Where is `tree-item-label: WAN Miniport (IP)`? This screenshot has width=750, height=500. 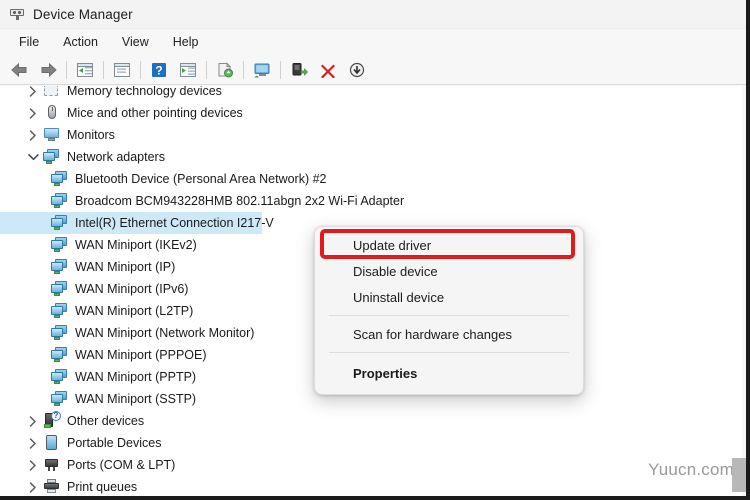
tree-item-label: WAN Miniport (IP) is located at coordinates (125, 266).